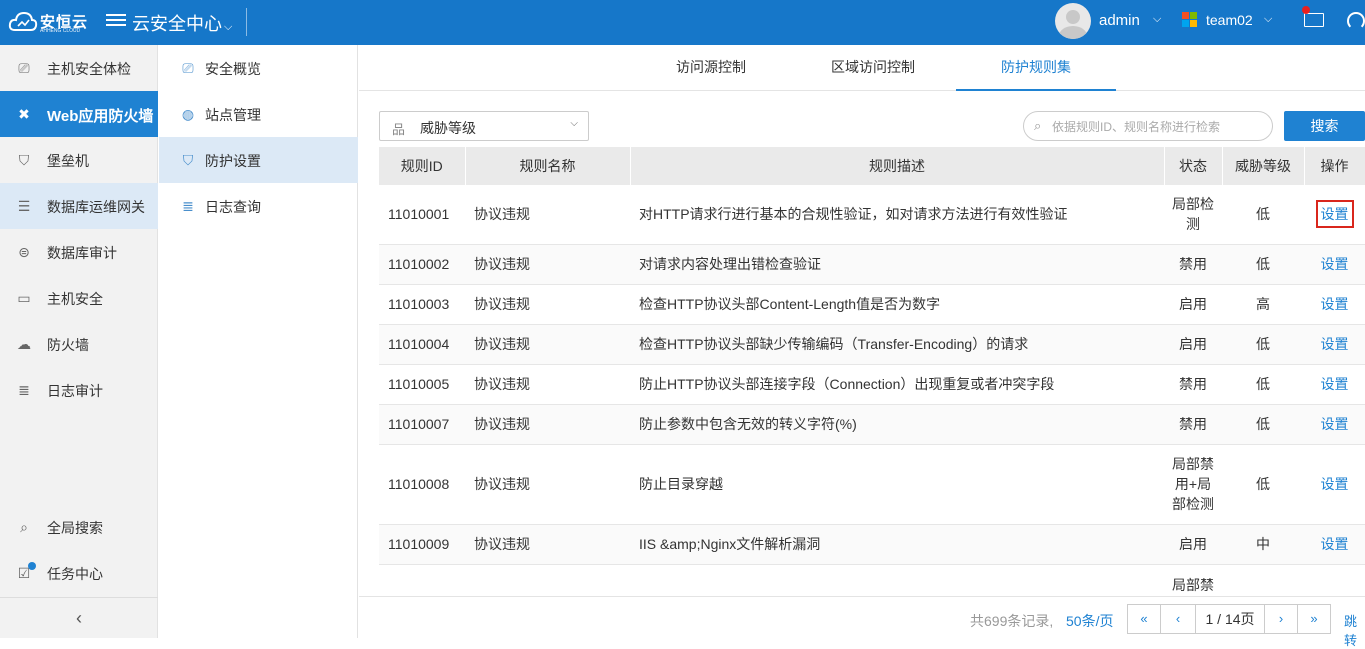 This screenshot has width=1365, height=649. I want to click on host-check-icon: ⎚, so click(24, 68).